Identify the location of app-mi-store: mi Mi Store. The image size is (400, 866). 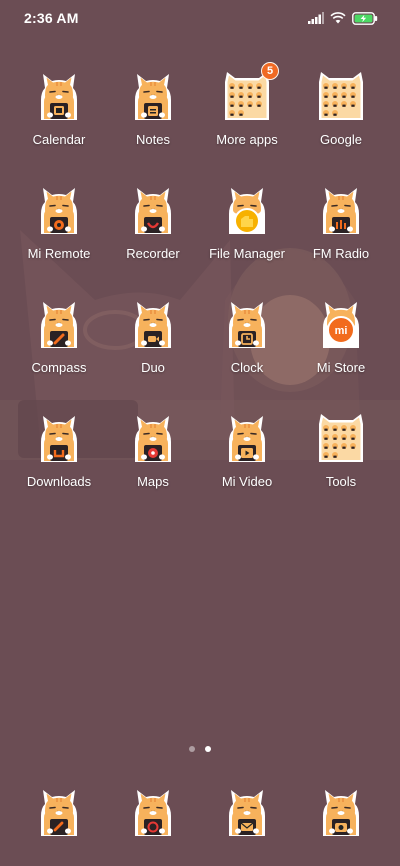
(341, 348).